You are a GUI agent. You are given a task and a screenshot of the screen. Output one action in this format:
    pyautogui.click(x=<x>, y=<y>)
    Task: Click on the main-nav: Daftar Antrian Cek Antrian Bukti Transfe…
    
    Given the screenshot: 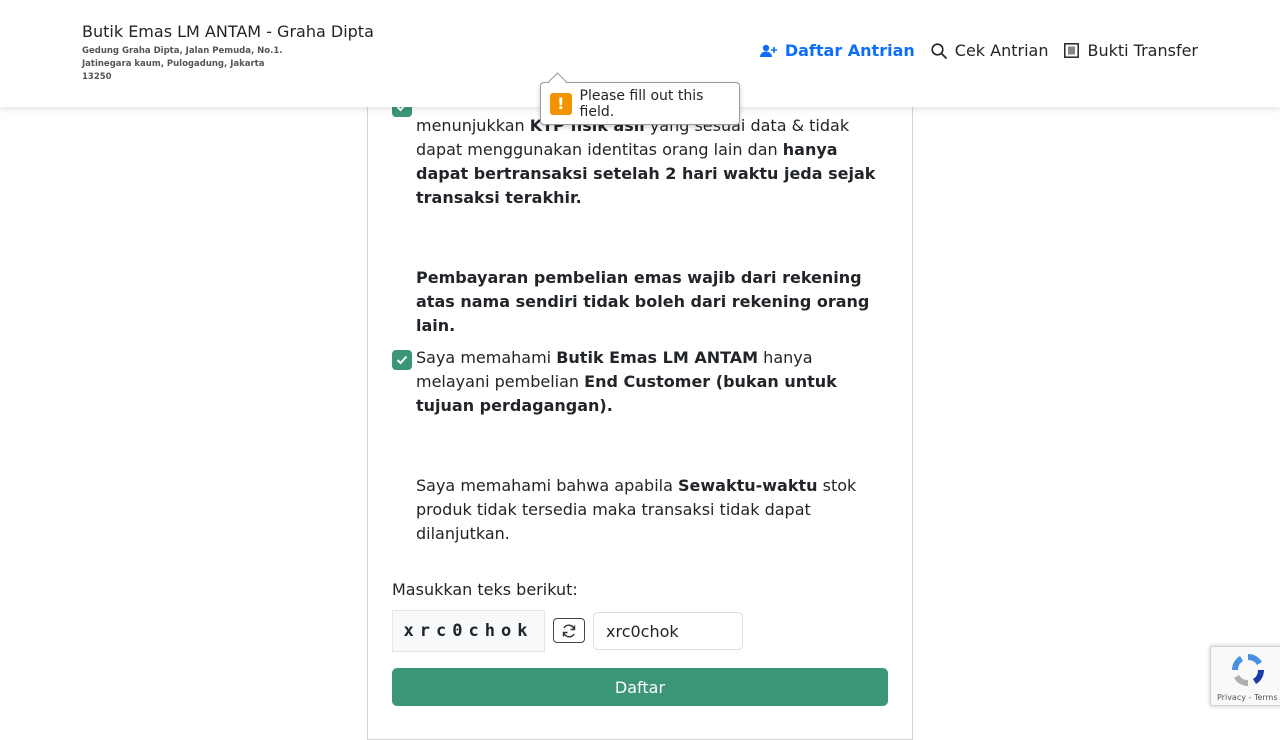 What is the action you would take?
    pyautogui.click(x=978, y=50)
    